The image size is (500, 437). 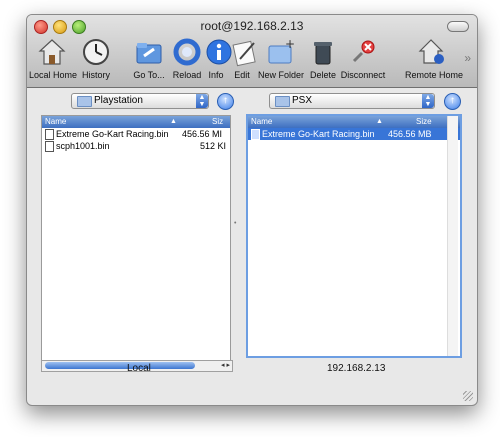 I want to click on new-folder-button: + New Folder, so click(x=281, y=58).